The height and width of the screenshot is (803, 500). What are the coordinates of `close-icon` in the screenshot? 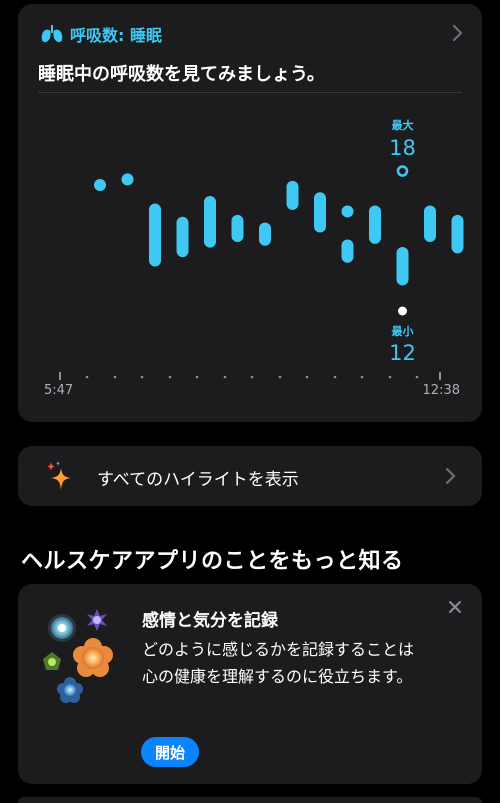 It's located at (455, 607).